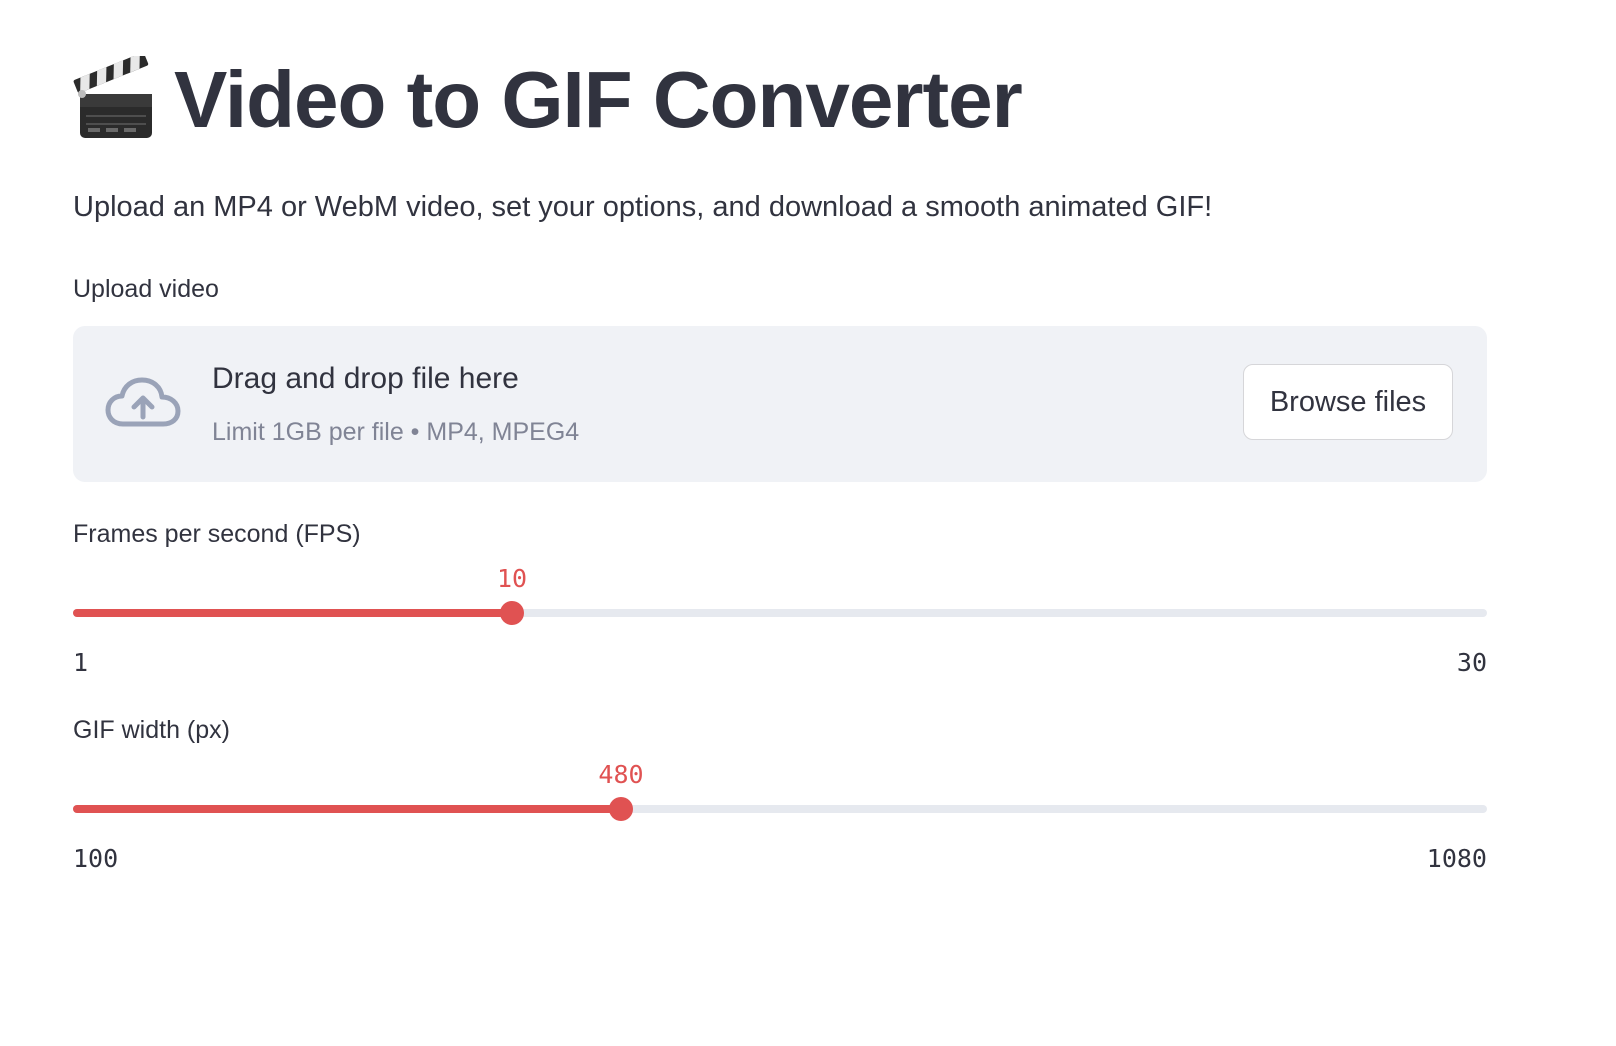 The image size is (1616, 1046). What do you see at coordinates (81, 662) in the screenshot?
I see `slider-min-label: 1` at bounding box center [81, 662].